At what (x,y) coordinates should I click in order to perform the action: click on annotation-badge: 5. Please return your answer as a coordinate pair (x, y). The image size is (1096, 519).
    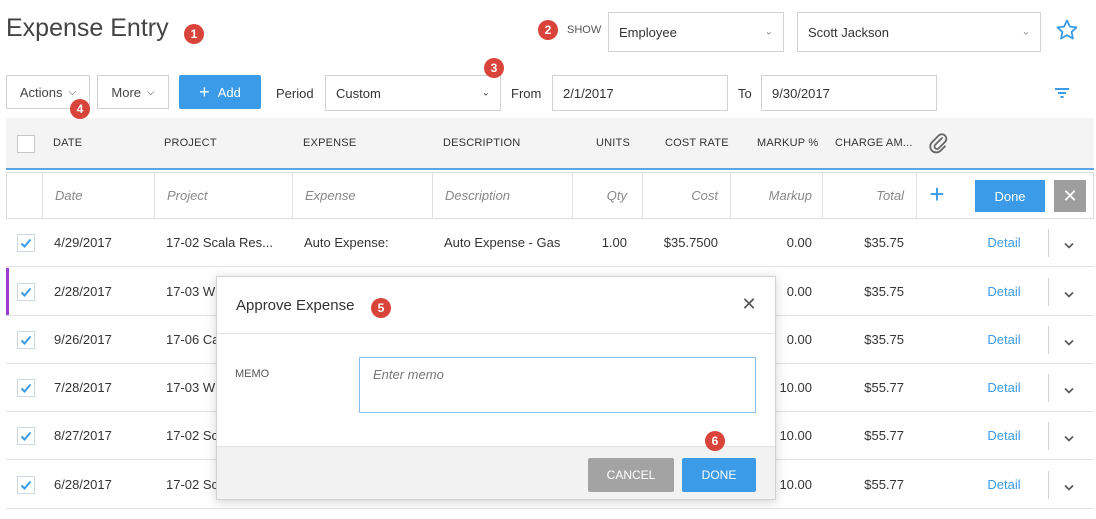
    Looking at the image, I should click on (381, 308).